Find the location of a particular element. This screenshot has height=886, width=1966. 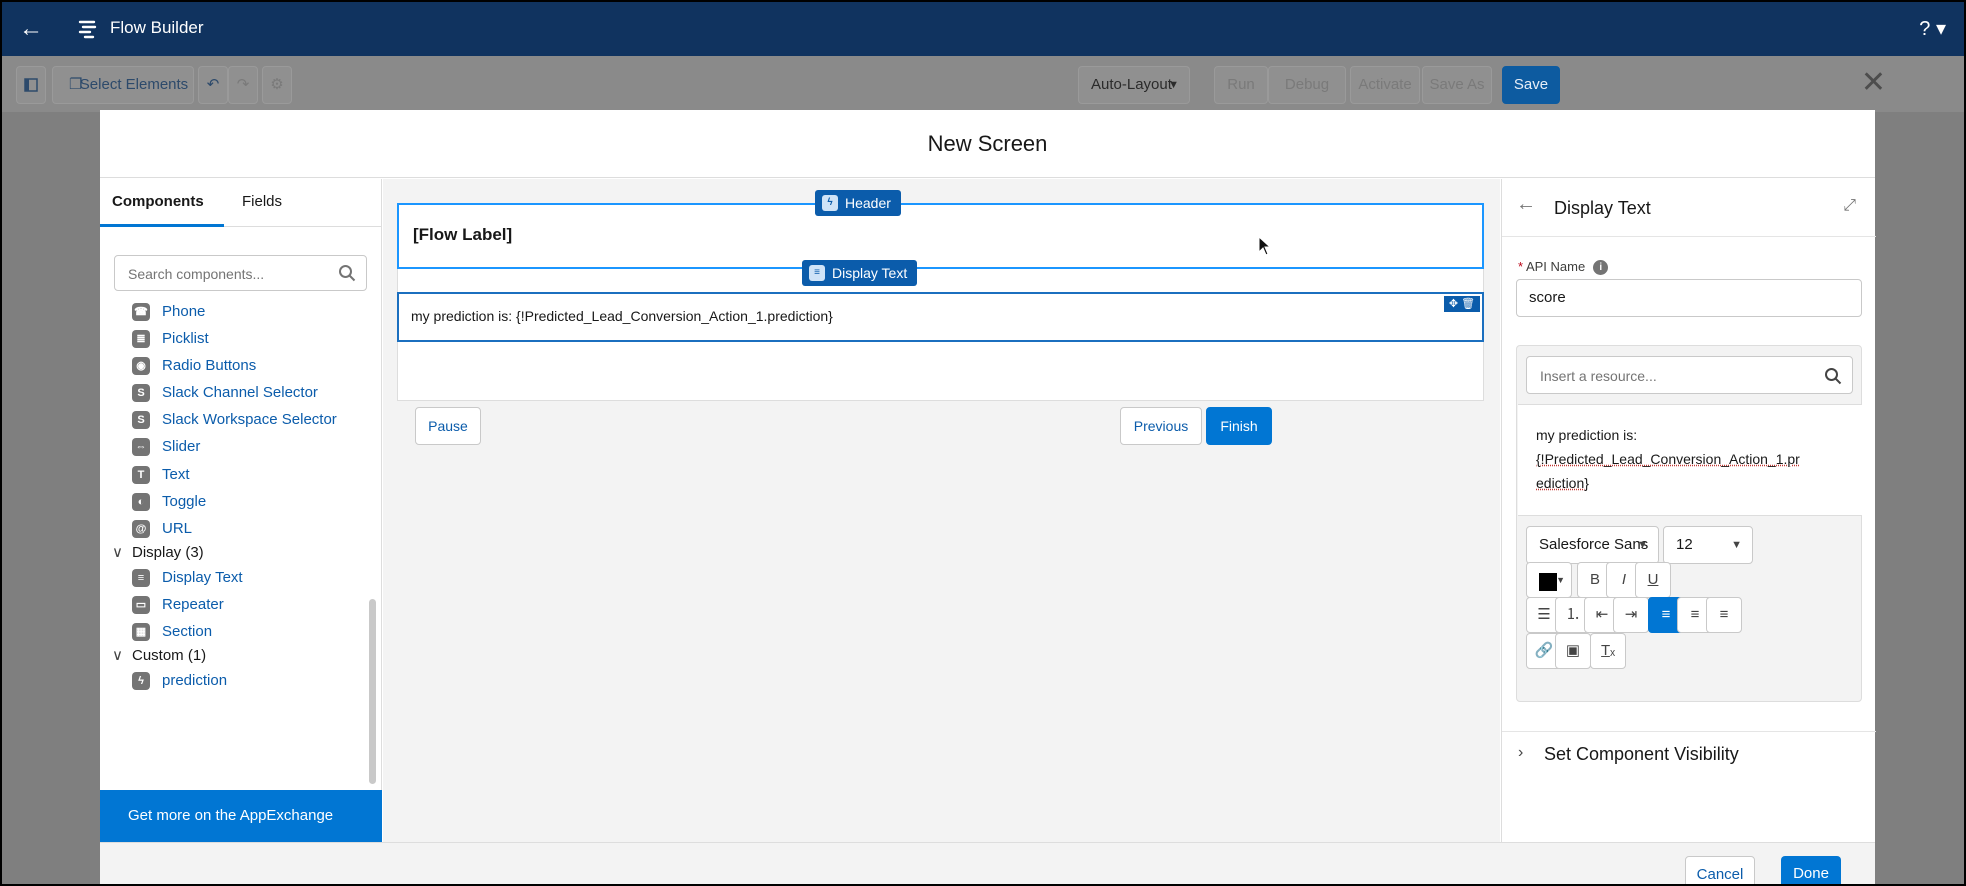

panel-icon is located at coordinates (31, 85).